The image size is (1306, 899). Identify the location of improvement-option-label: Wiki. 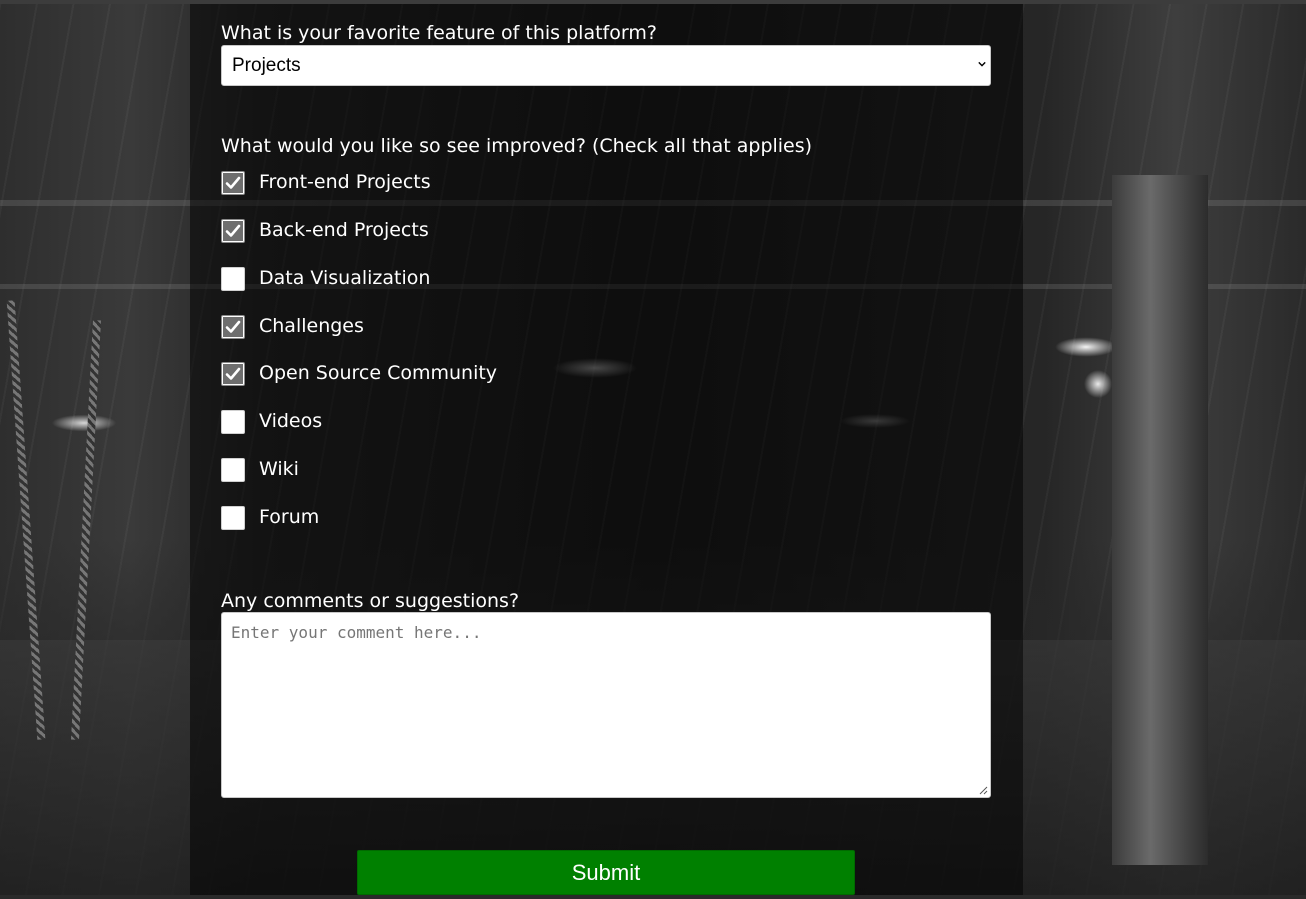
(279, 469).